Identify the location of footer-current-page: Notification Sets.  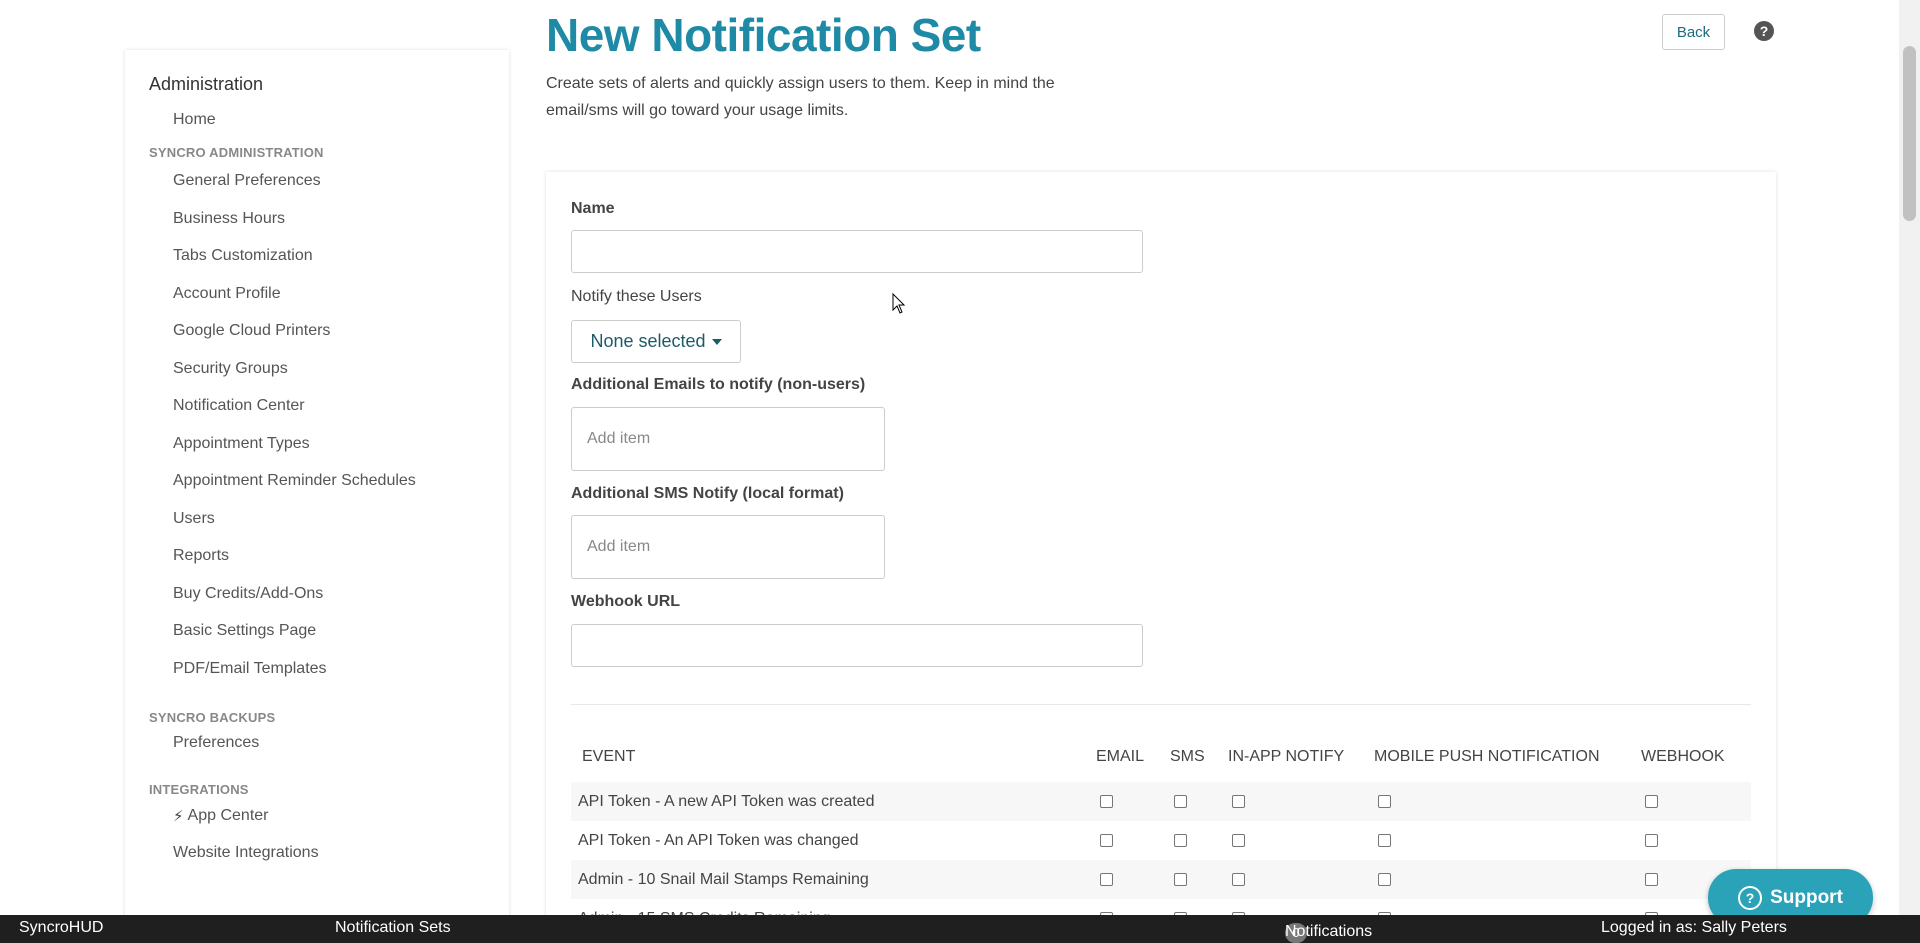
(393, 928).